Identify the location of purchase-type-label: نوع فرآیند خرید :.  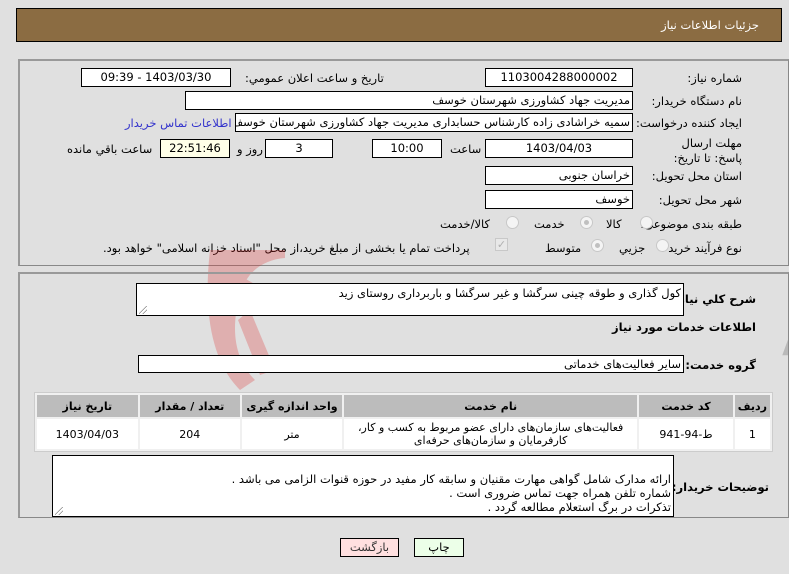
(701, 248).